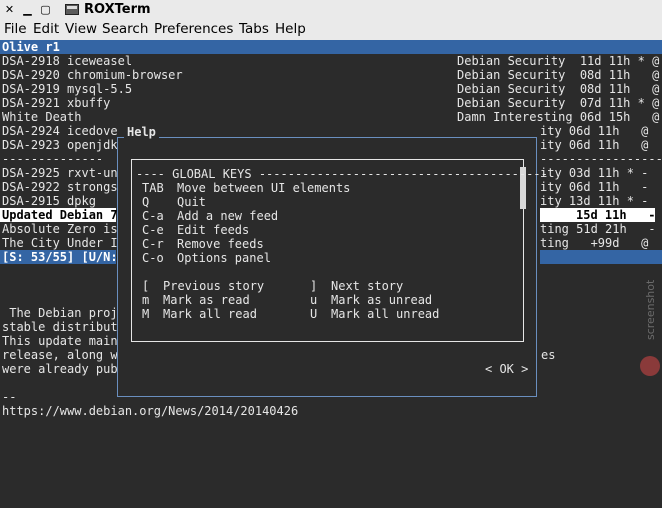 Image resolution: width=662 pixels, height=508 pixels. What do you see at coordinates (191, 202) in the screenshot?
I see `help-desc: Quit` at bounding box center [191, 202].